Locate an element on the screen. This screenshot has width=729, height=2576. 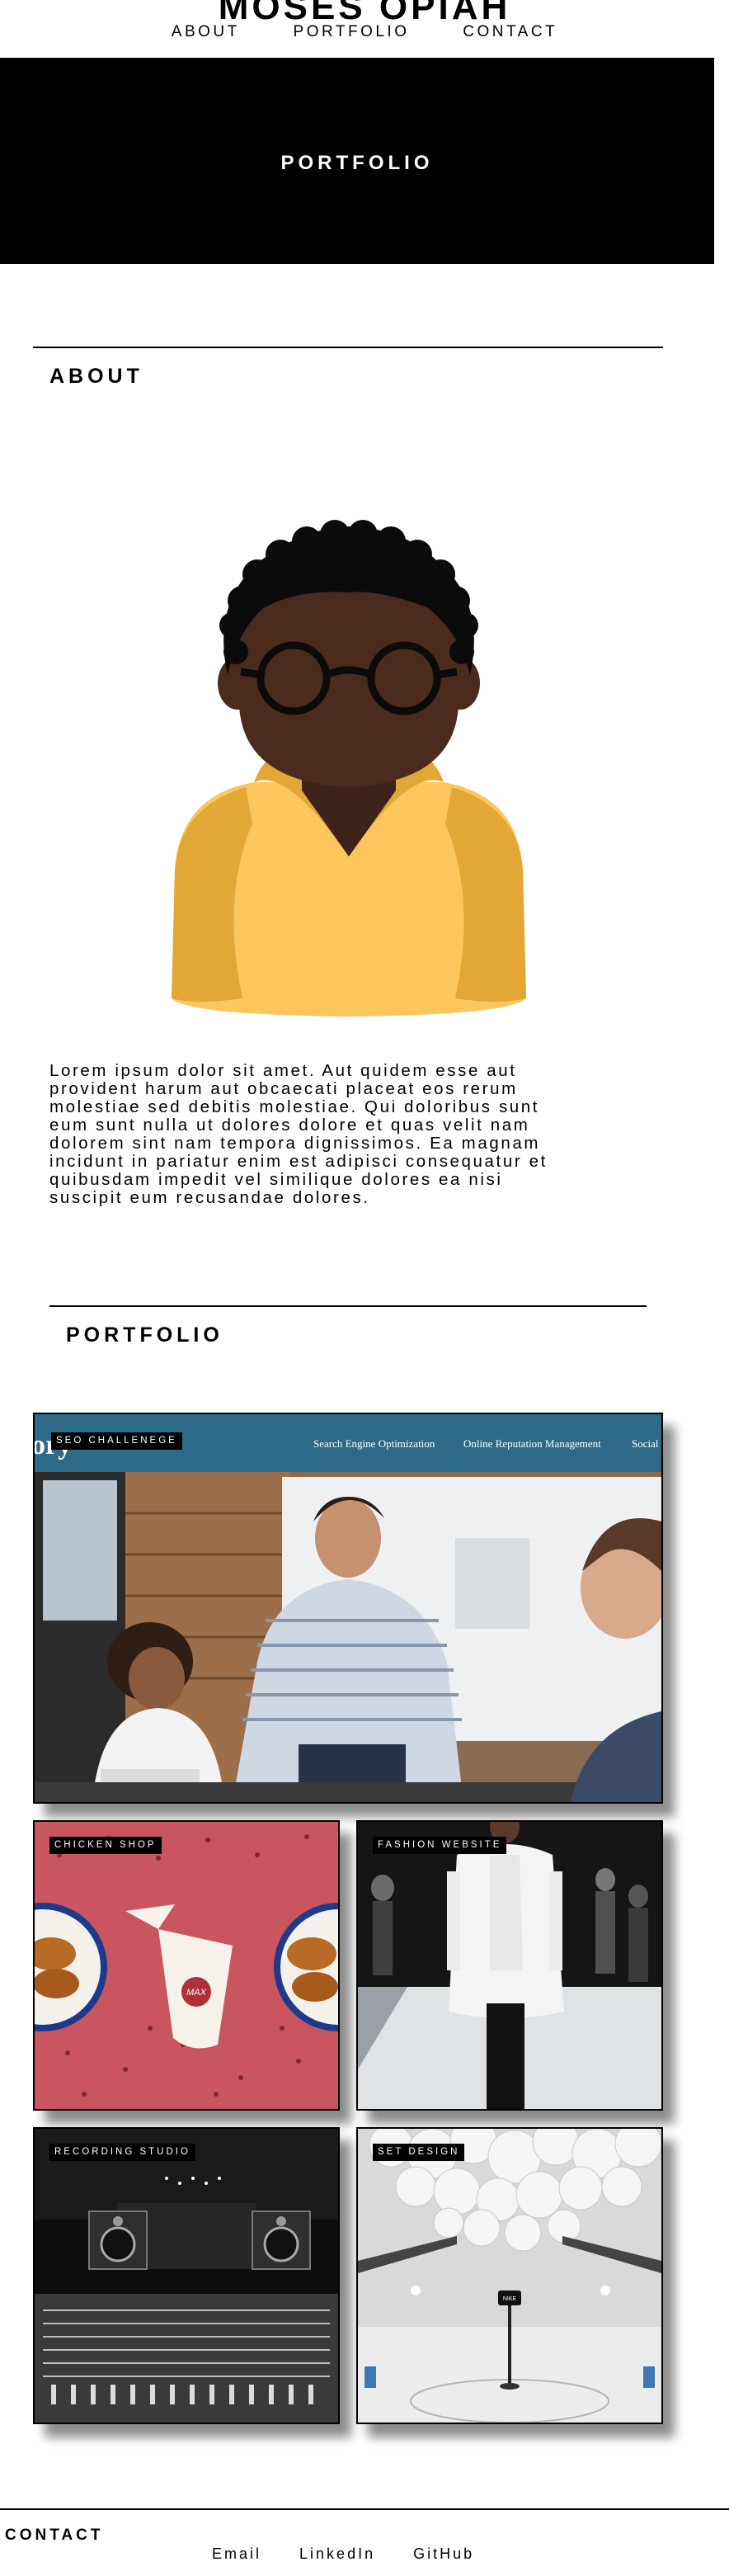
hero-banner: PORTFOLIO is located at coordinates (357, 161).